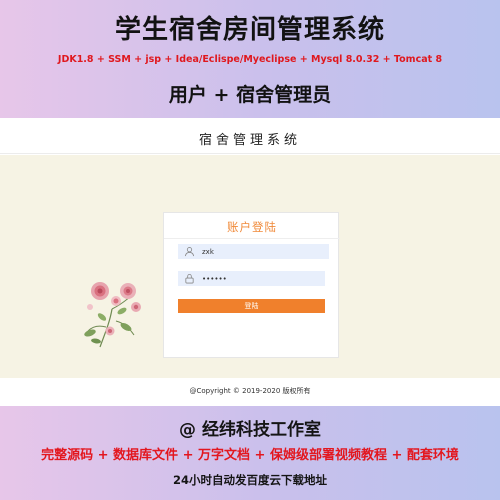 The width and height of the screenshot is (500, 500). Describe the element at coordinates (249, 140) in the screenshot. I see `system-title: 宿舍管理系统` at that location.